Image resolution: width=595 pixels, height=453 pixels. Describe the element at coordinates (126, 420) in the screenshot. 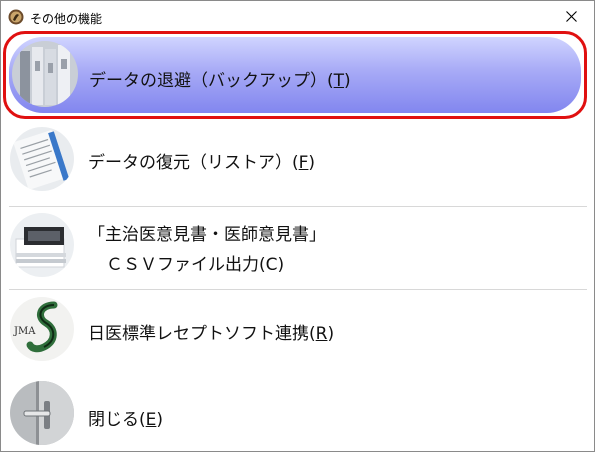

I see `menu-item-label: 閉じる(E)` at that location.